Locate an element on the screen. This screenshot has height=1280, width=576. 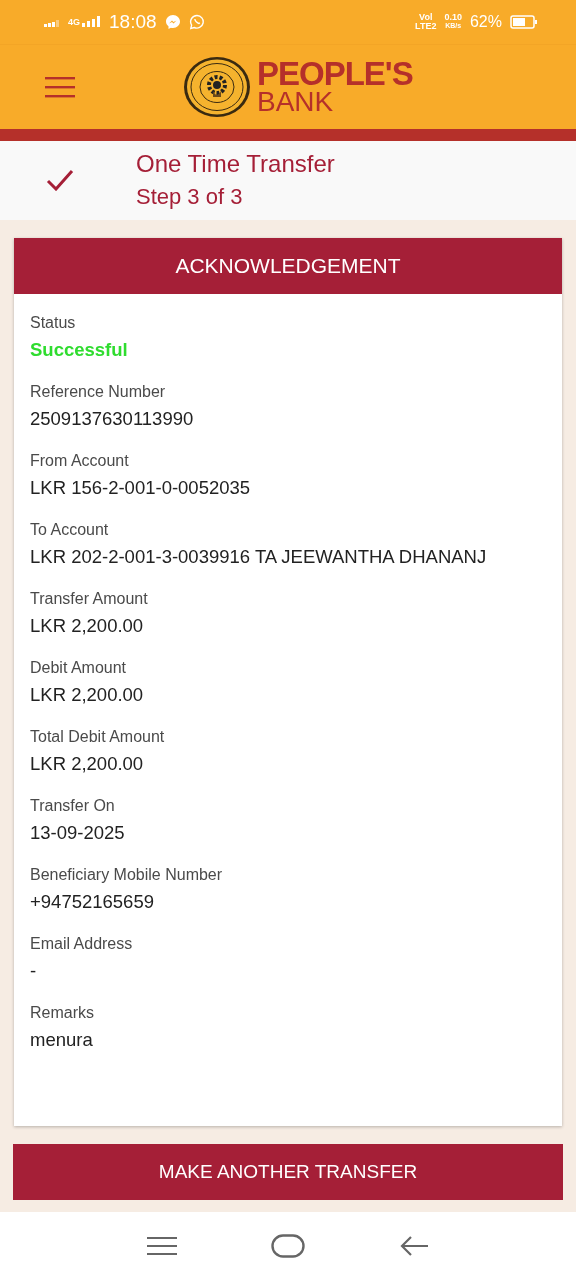
speed-value: 0.10 is located at coordinates (453, 18).